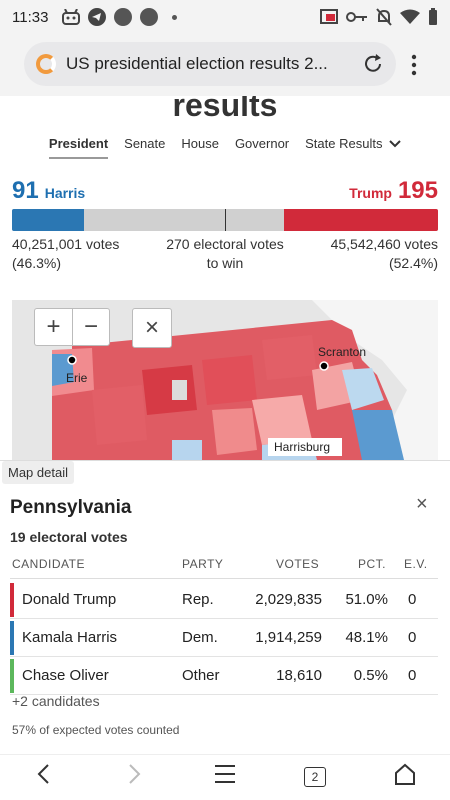 This screenshot has height=800, width=450. What do you see at coordinates (414, 65) in the screenshot?
I see `kebab-menu-icon` at bounding box center [414, 65].